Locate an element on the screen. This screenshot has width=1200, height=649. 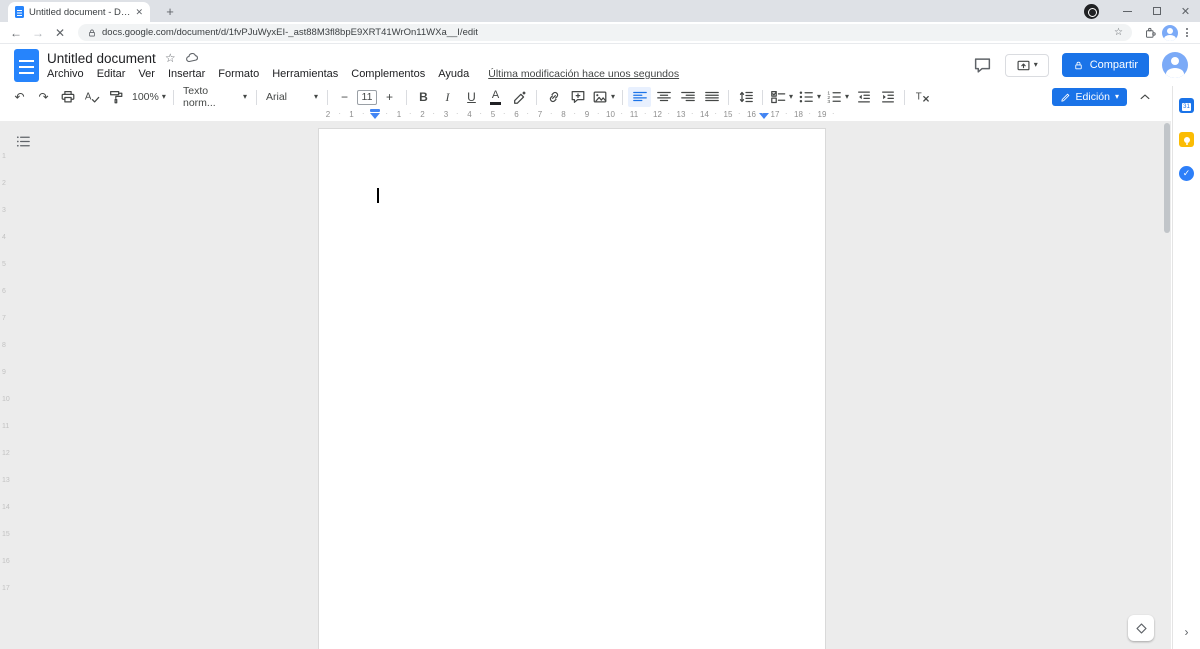
hide-menus-chevron-icon is located at coordinates (1145, 97).